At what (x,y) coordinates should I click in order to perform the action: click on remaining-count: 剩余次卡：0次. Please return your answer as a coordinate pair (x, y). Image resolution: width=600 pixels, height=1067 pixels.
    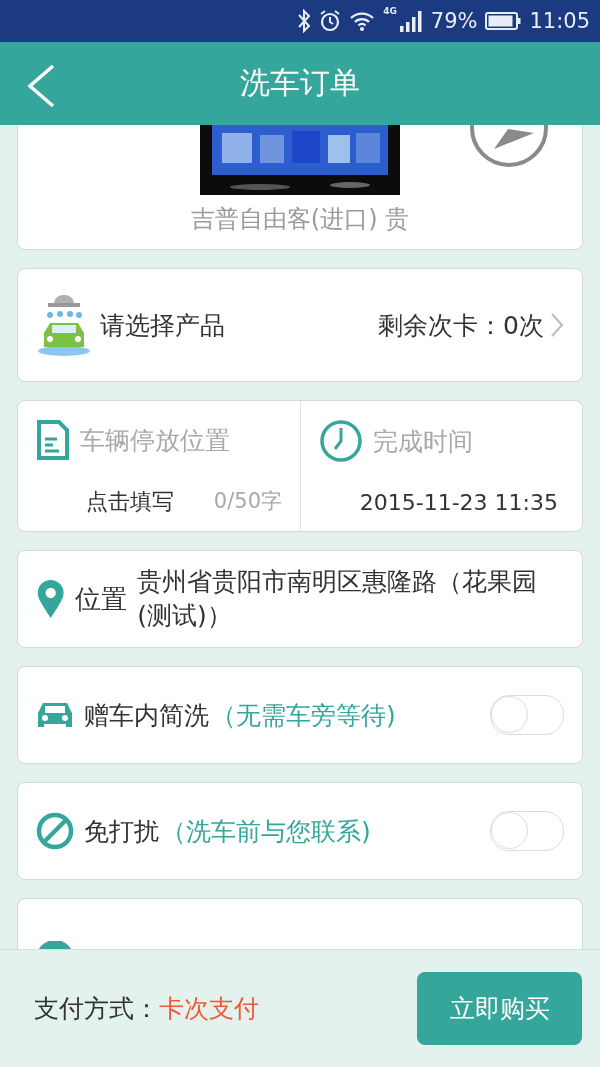
    Looking at the image, I should click on (461, 325).